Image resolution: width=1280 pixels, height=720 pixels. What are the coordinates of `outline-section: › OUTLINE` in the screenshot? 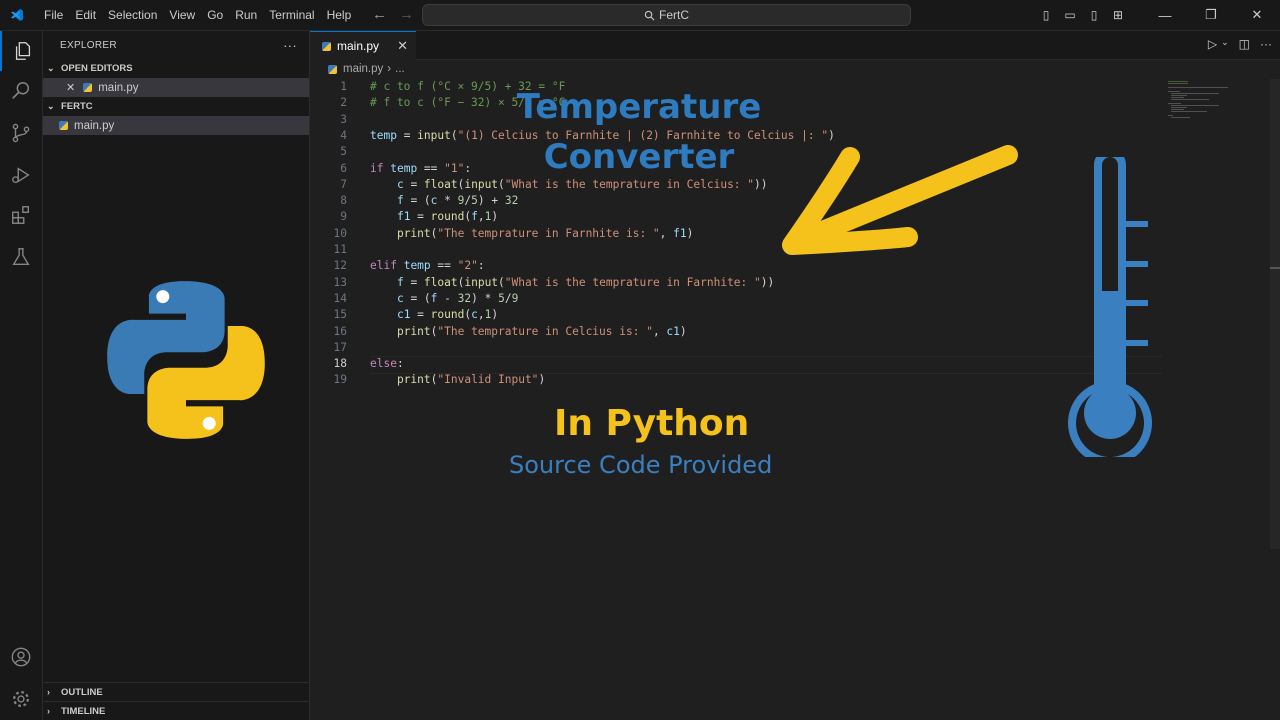 It's located at (176, 691).